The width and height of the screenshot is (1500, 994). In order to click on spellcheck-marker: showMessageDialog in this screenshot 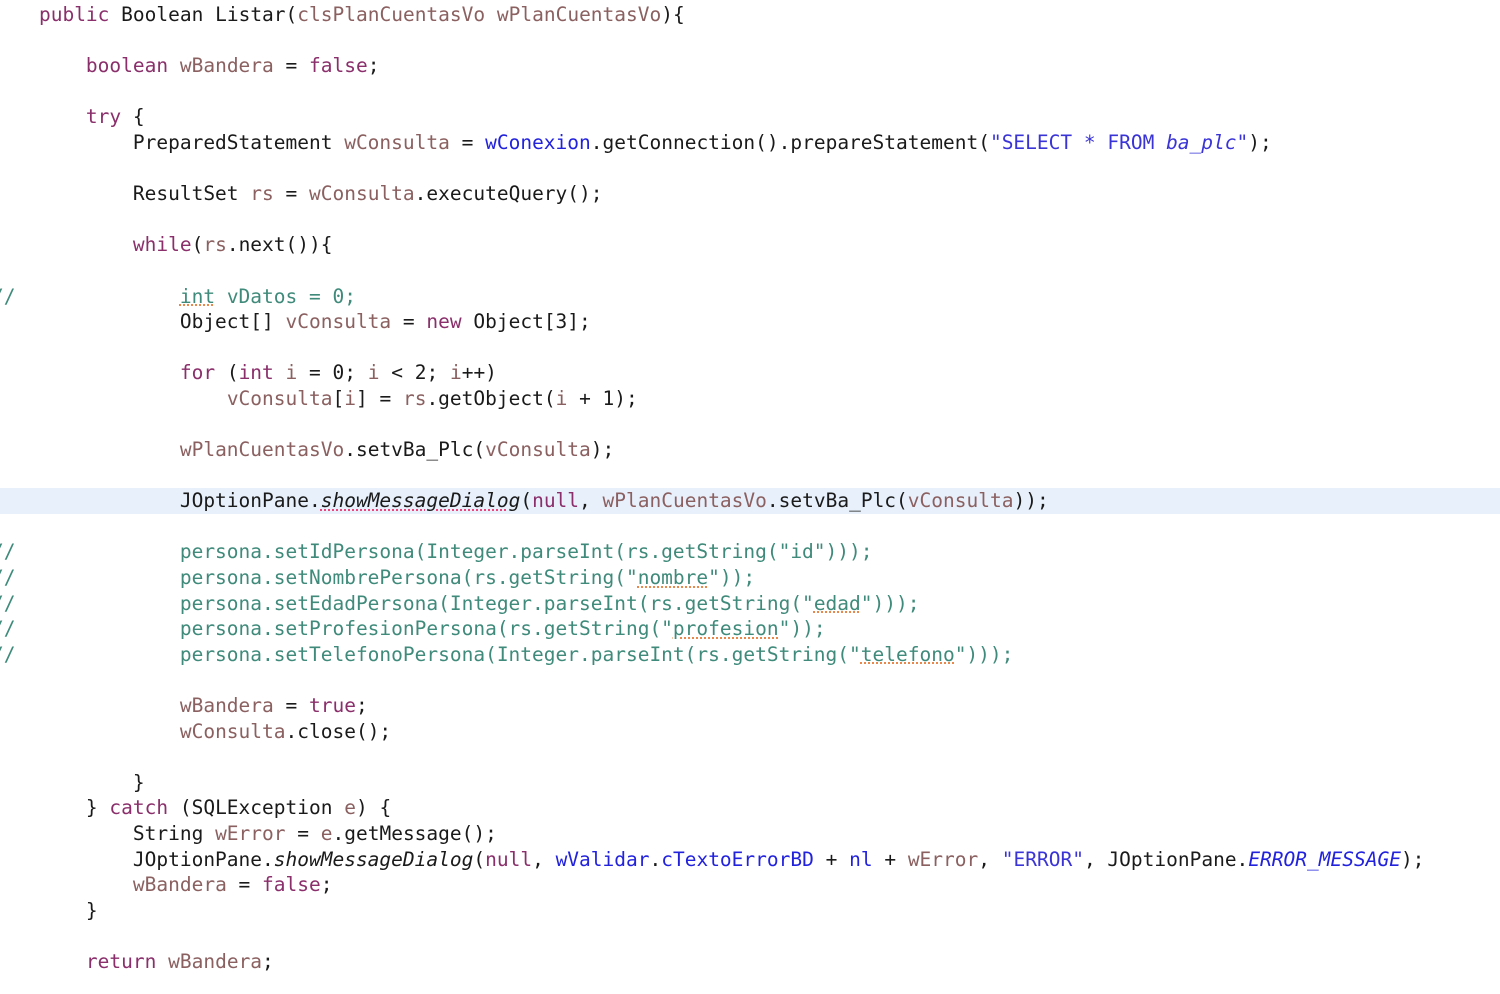, I will do `click(420, 501)`.